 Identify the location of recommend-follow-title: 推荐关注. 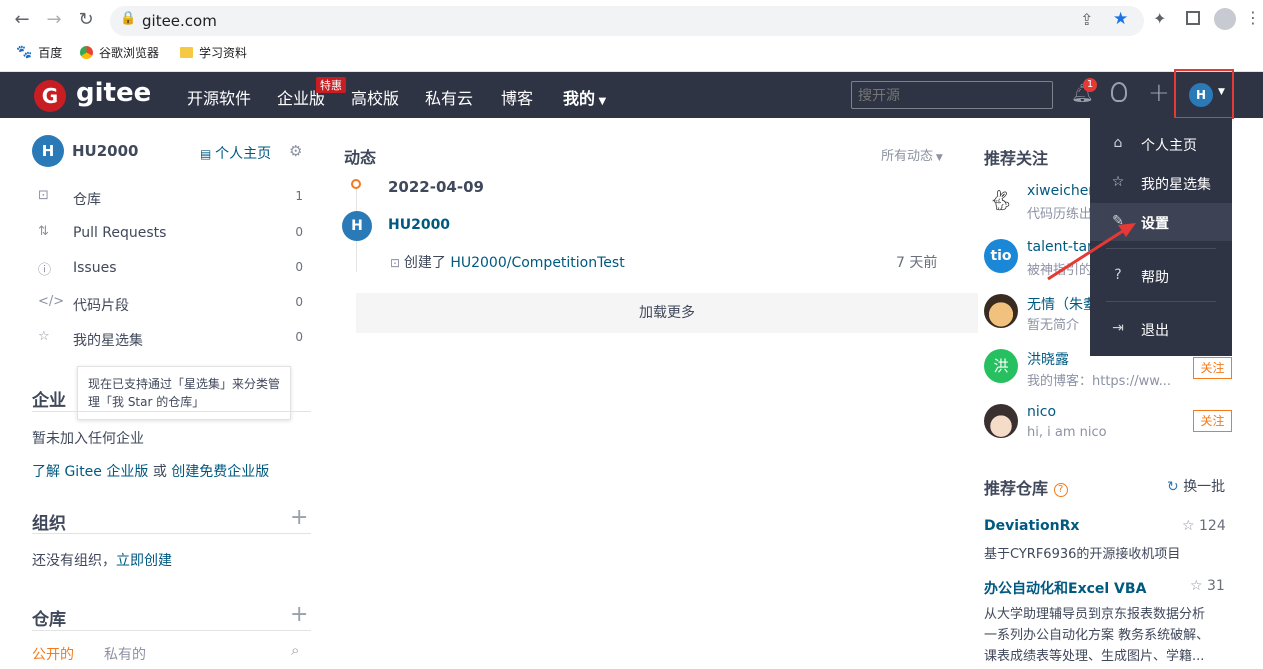
(1016, 158).